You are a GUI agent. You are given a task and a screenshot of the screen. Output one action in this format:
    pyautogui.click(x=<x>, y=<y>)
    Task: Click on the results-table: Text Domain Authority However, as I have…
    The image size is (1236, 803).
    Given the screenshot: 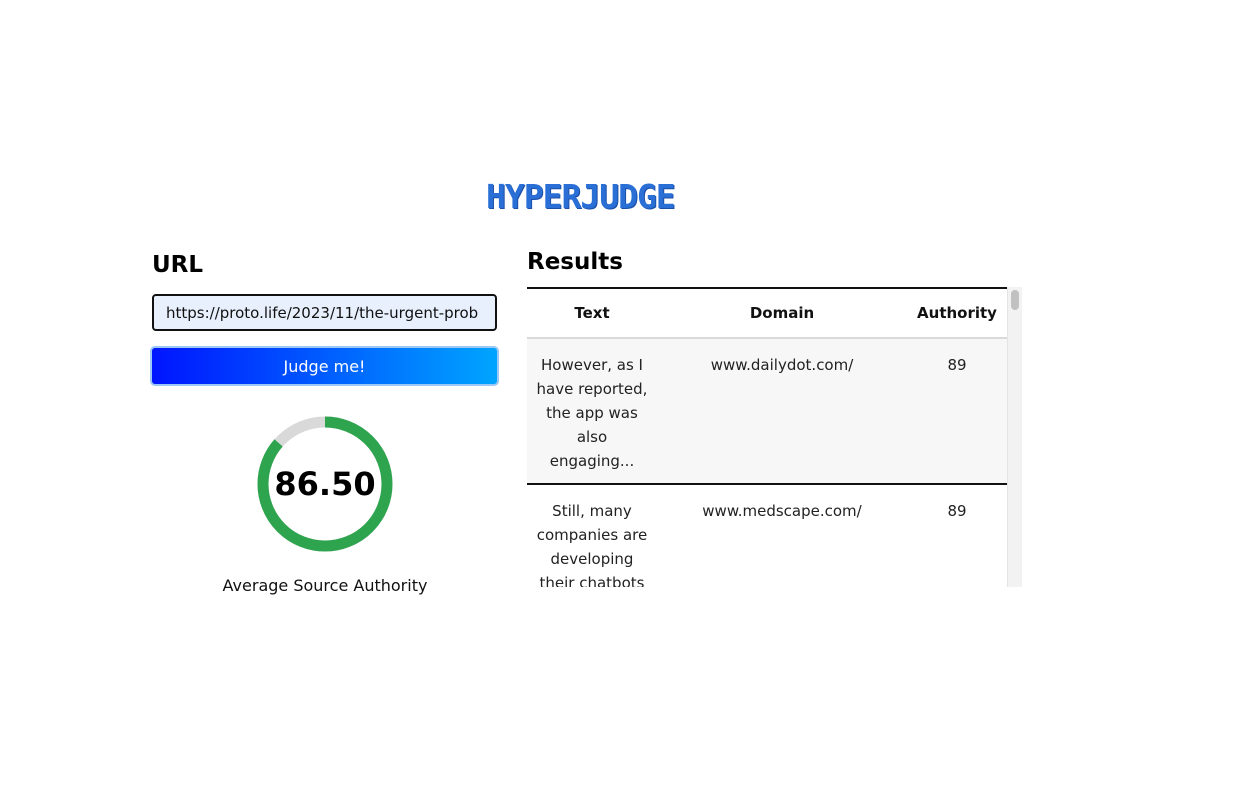 What is the action you would take?
    pyautogui.click(x=767, y=438)
    